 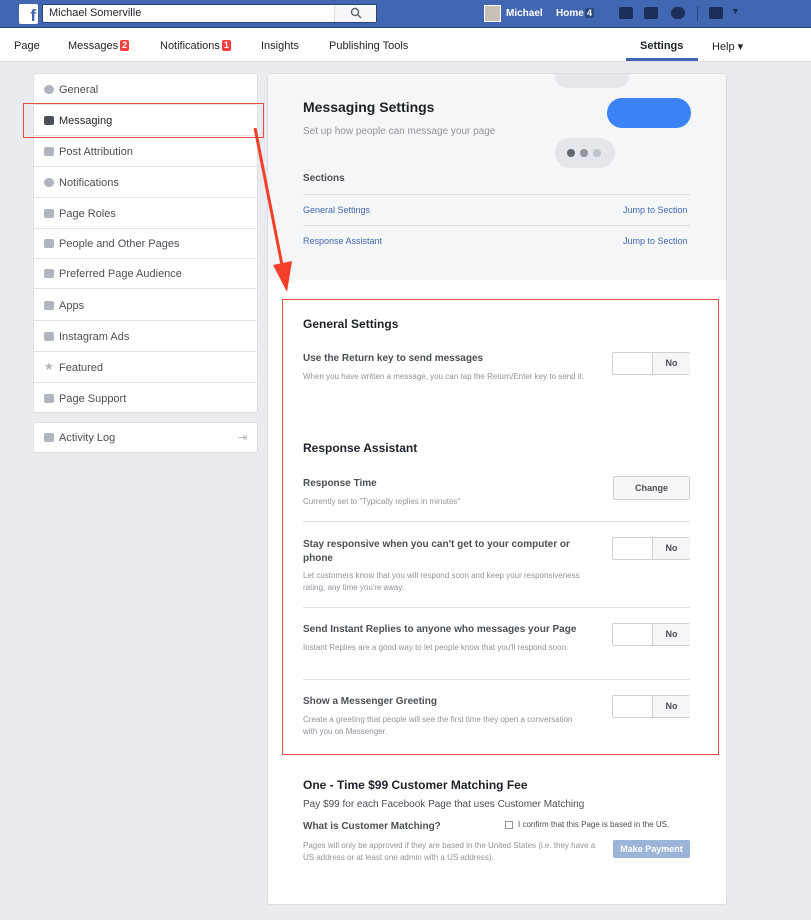 I want to click on avatar, so click(x=492, y=13).